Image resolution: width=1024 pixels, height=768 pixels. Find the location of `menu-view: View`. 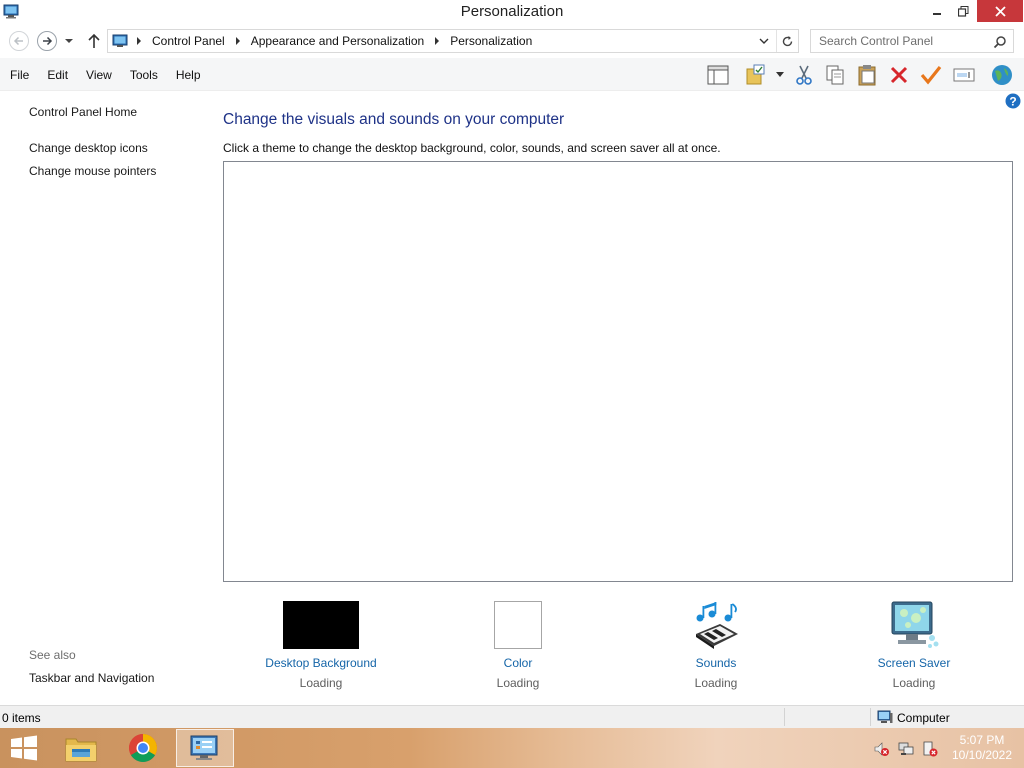

menu-view: View is located at coordinates (98, 75).